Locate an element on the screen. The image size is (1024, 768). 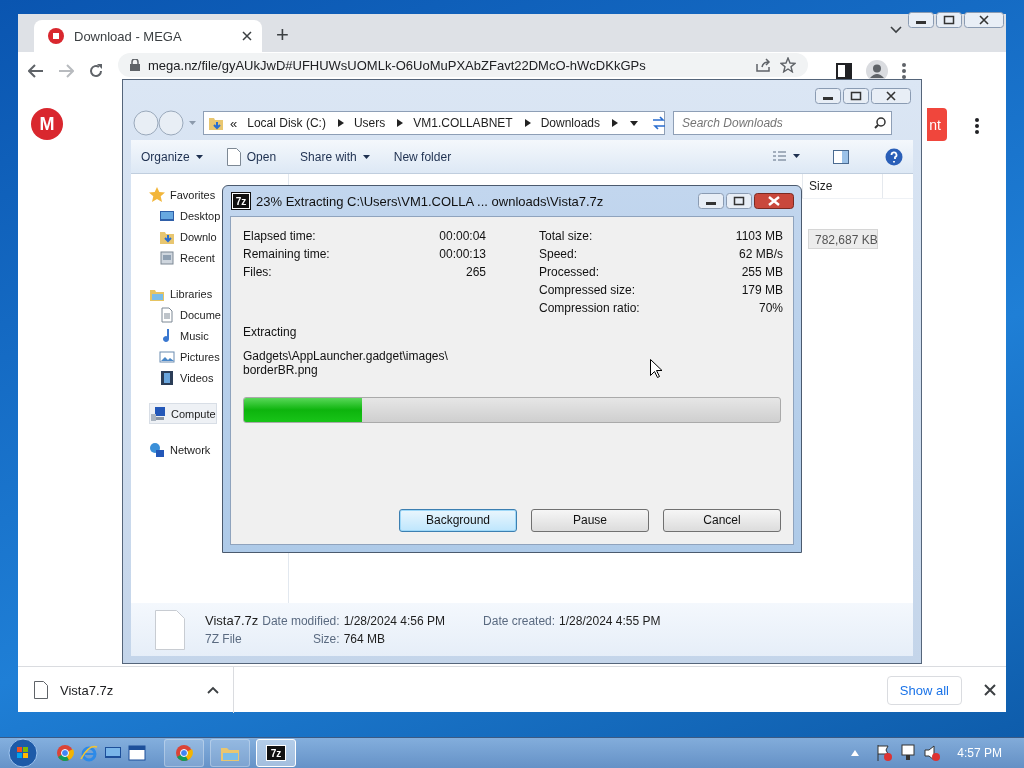
nav-item: Compute is located at coordinates (183, 413).